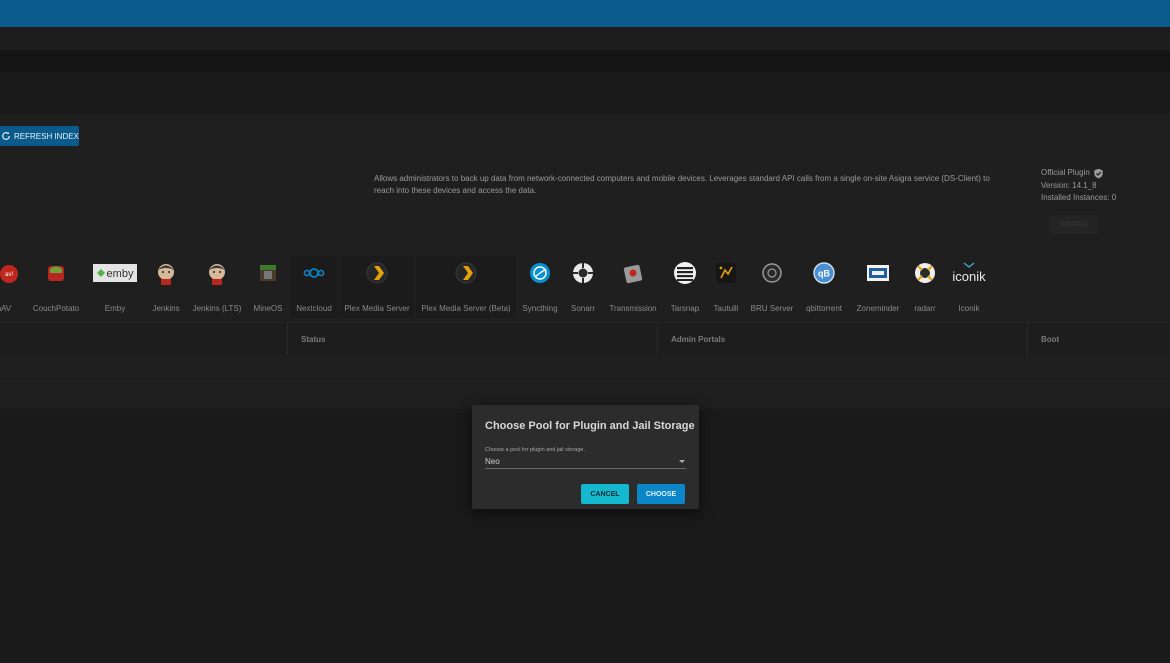 The width and height of the screenshot is (1170, 663). I want to click on qbittorrent-icon: qB, so click(824, 273).